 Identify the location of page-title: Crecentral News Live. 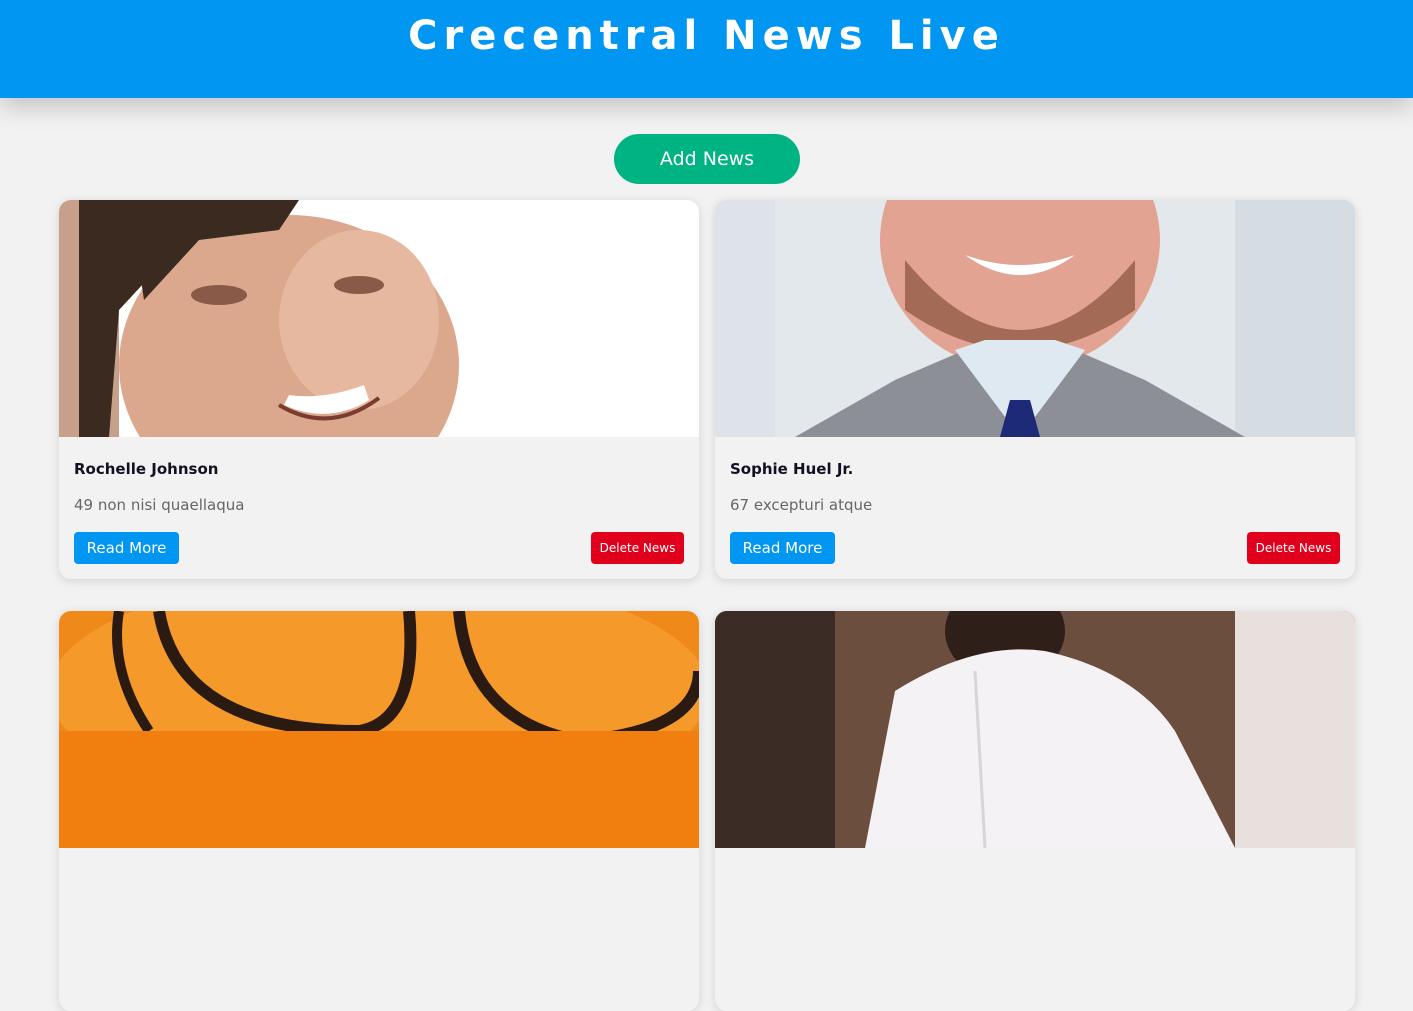
(706, 36).